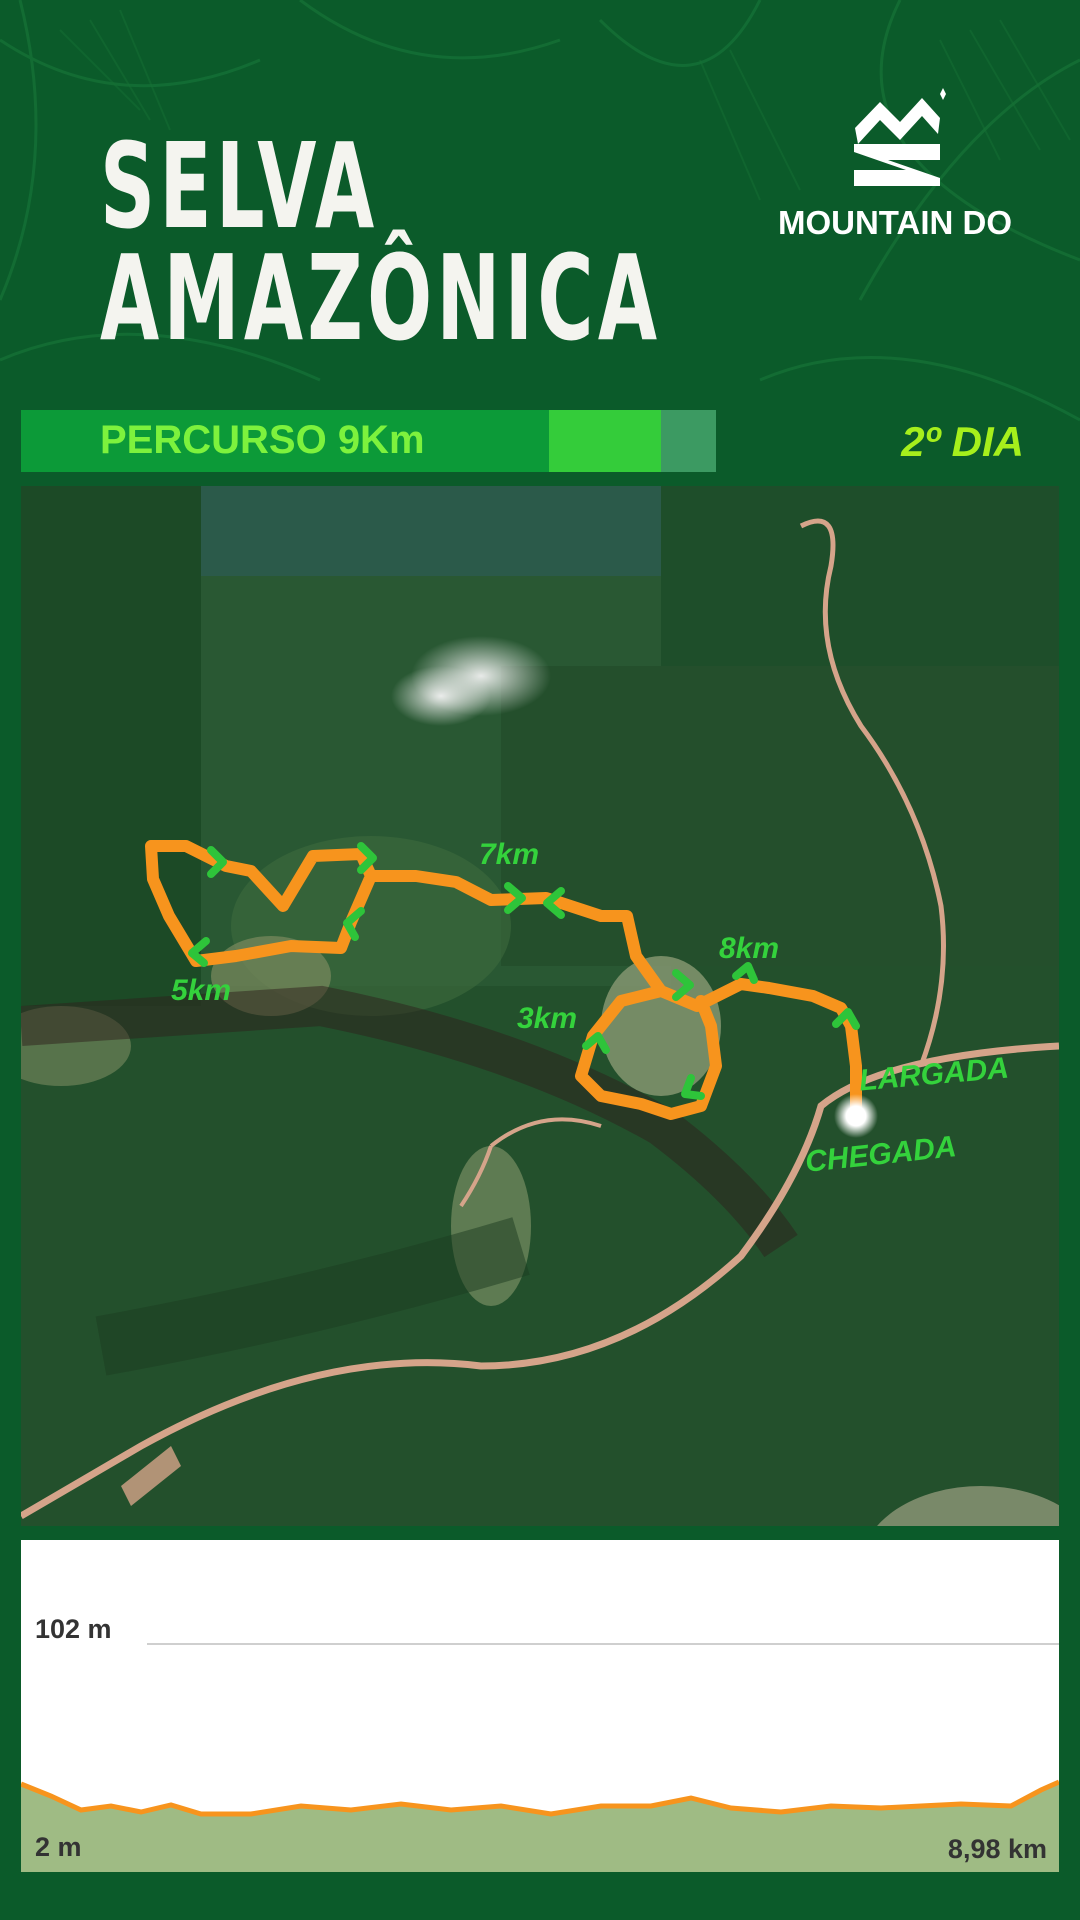  I want to click on elevation-chart, so click(540, 1757).